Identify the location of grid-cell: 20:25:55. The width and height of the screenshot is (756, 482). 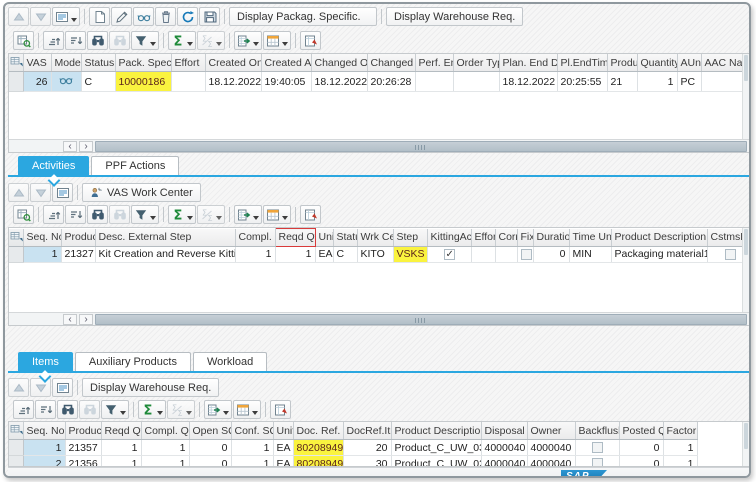
(582, 81).